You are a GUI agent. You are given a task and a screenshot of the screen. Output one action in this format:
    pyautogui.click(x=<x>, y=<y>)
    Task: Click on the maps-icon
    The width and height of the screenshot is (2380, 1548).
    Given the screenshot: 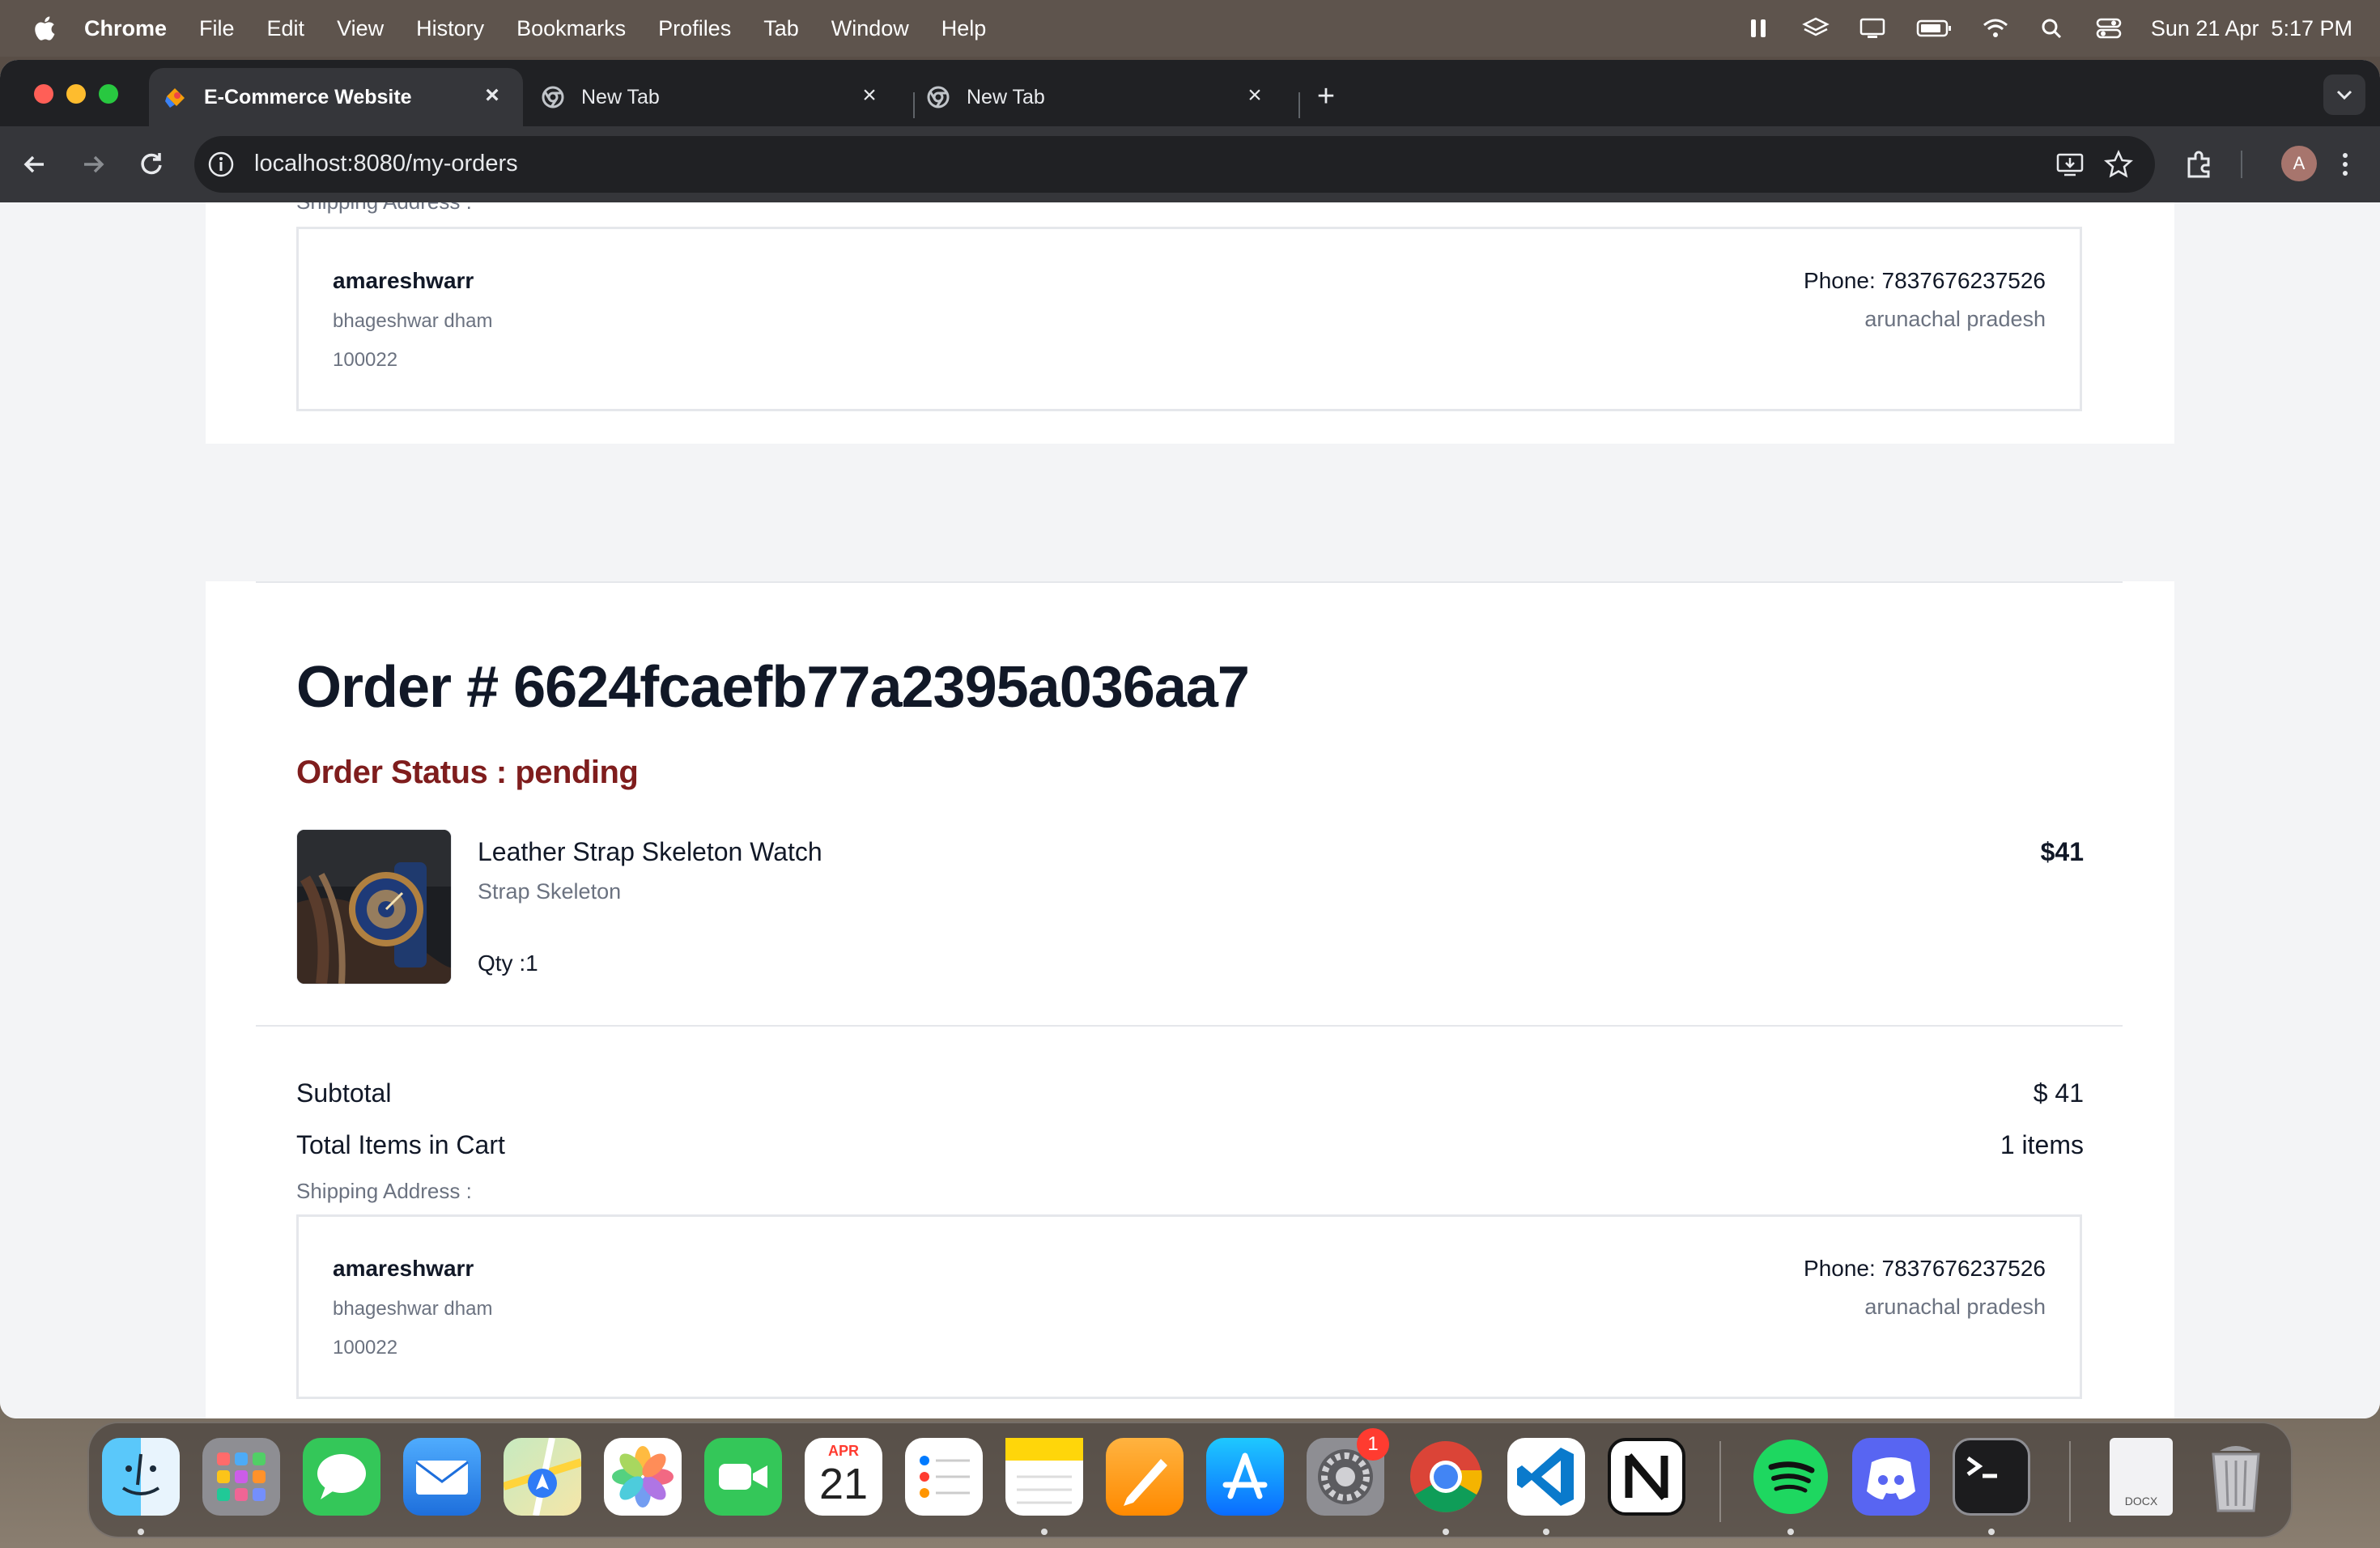 What is the action you would take?
    pyautogui.click(x=542, y=1476)
    